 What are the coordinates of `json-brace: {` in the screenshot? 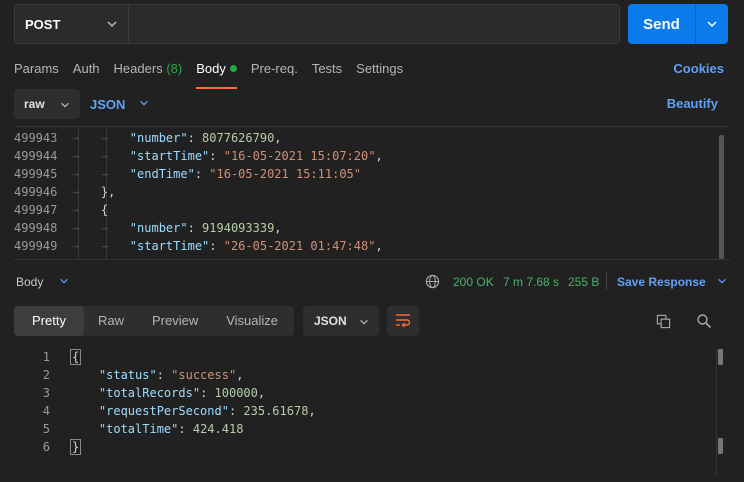 It's located at (76, 357).